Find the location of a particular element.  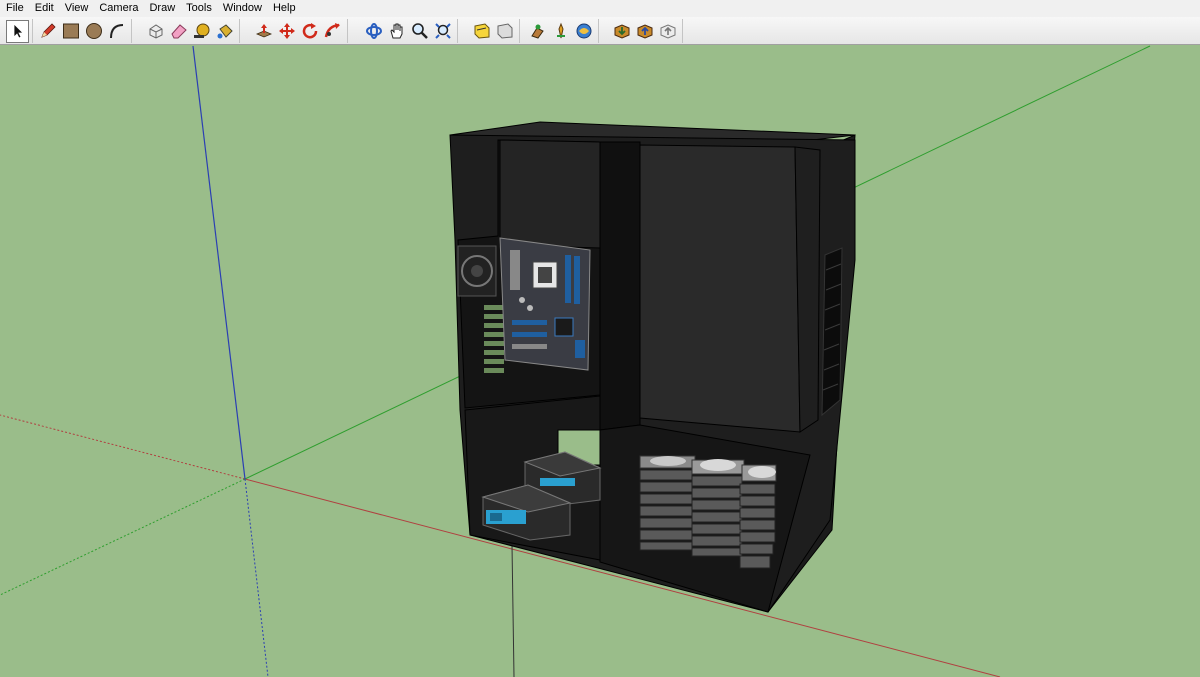

display-section-tool-button is located at coordinates (504, 31).